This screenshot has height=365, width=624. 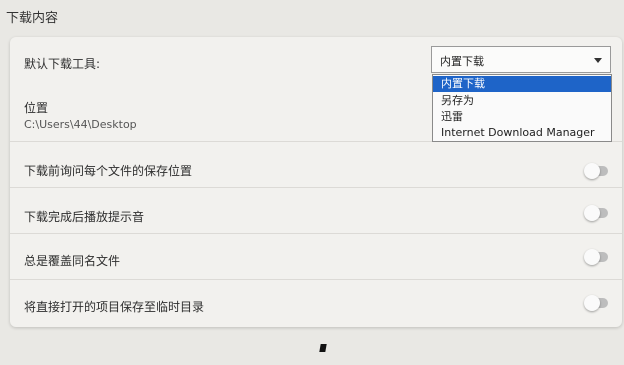 I want to click on chevron-down-icon, so click(x=598, y=60).